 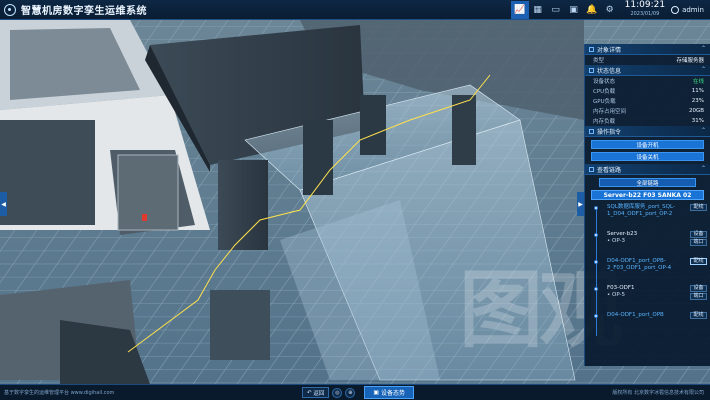 What do you see at coordinates (647, 101) in the screenshot?
I see `status-row: GPU负载 23%` at bounding box center [647, 101].